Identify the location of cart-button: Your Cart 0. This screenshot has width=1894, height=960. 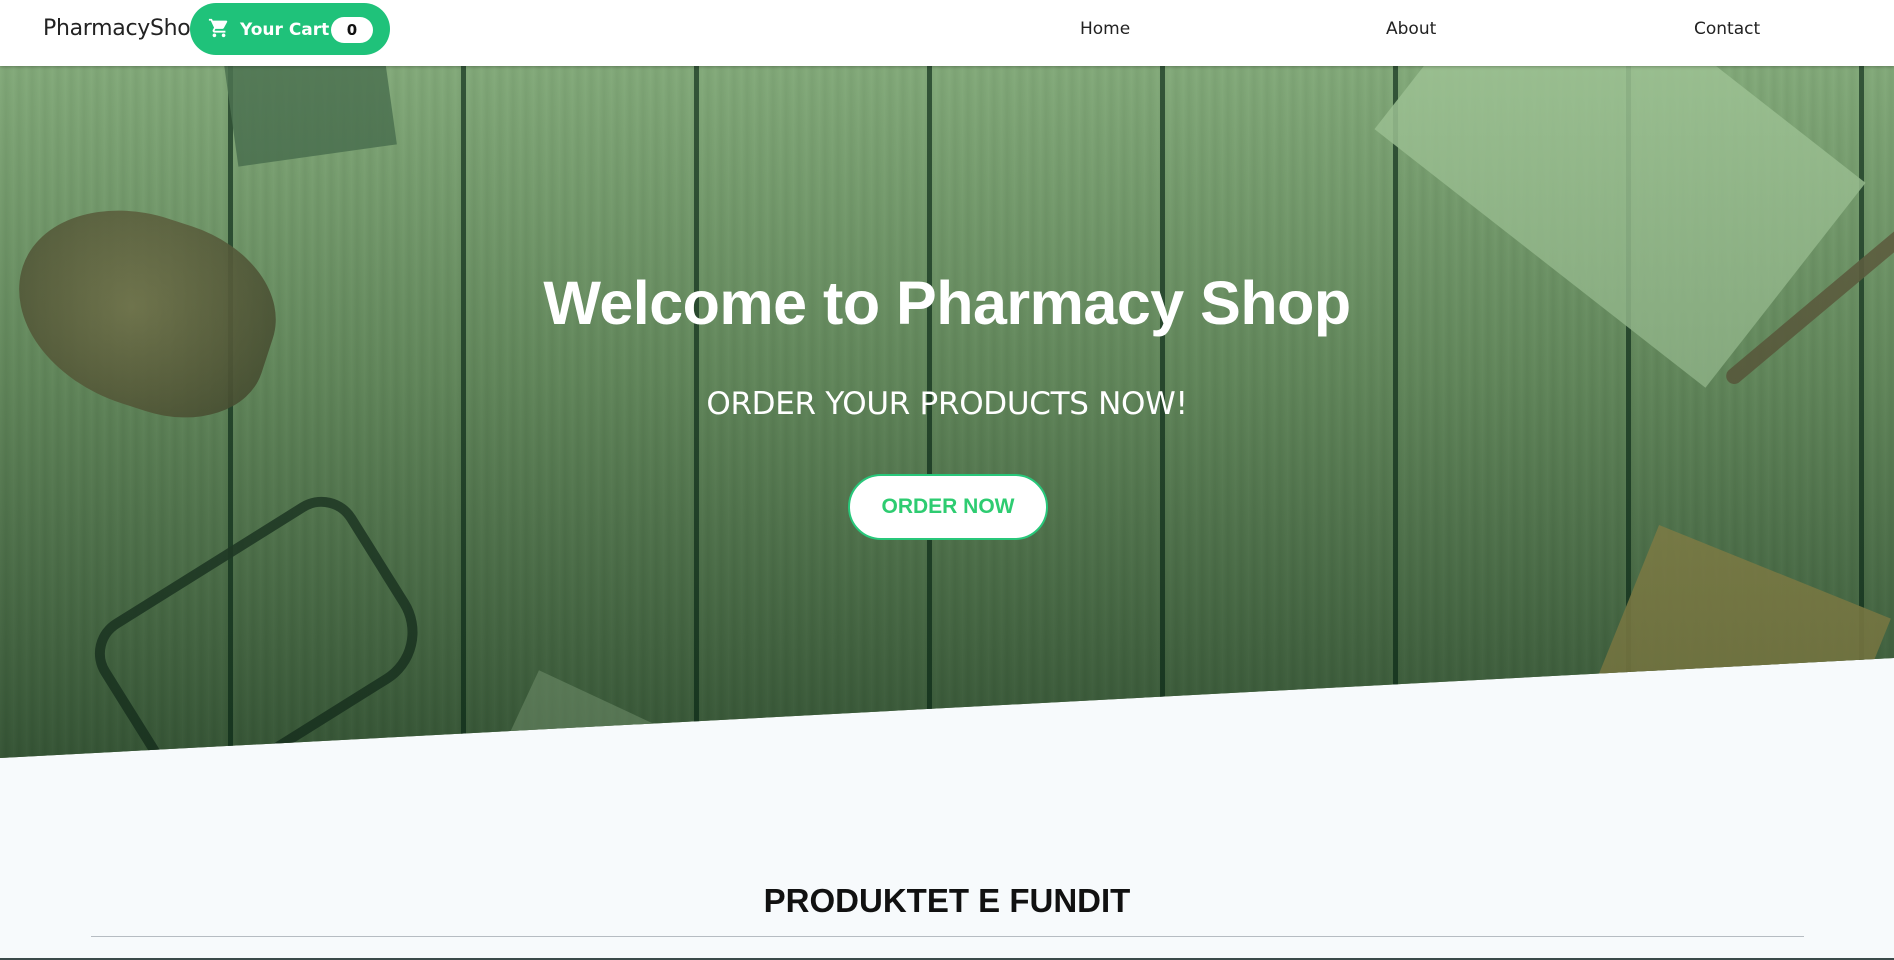
(290, 29).